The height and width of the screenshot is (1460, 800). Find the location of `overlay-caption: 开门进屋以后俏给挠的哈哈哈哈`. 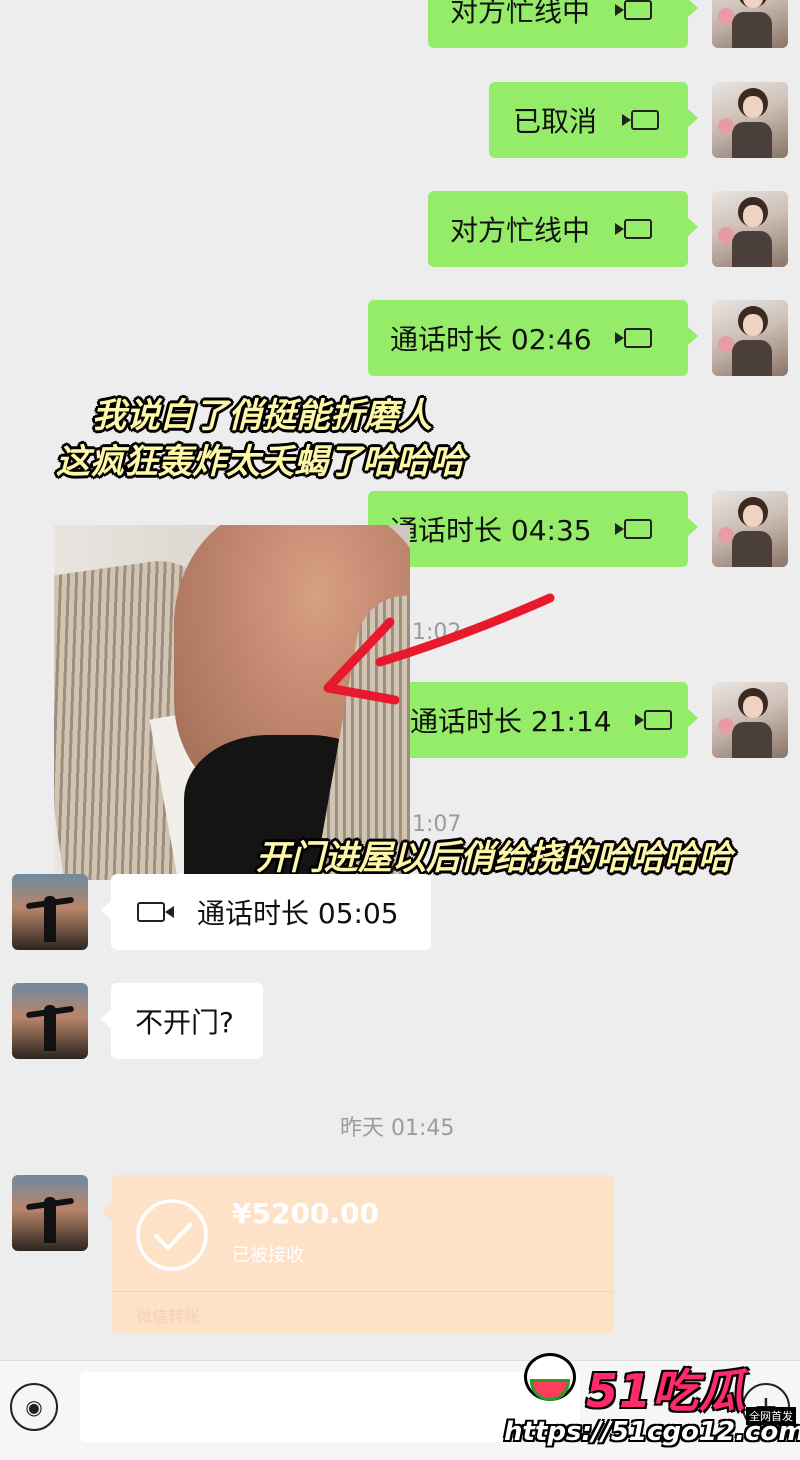

overlay-caption: 开门进屋以后俏给挠的哈哈哈哈 is located at coordinates (494, 858).